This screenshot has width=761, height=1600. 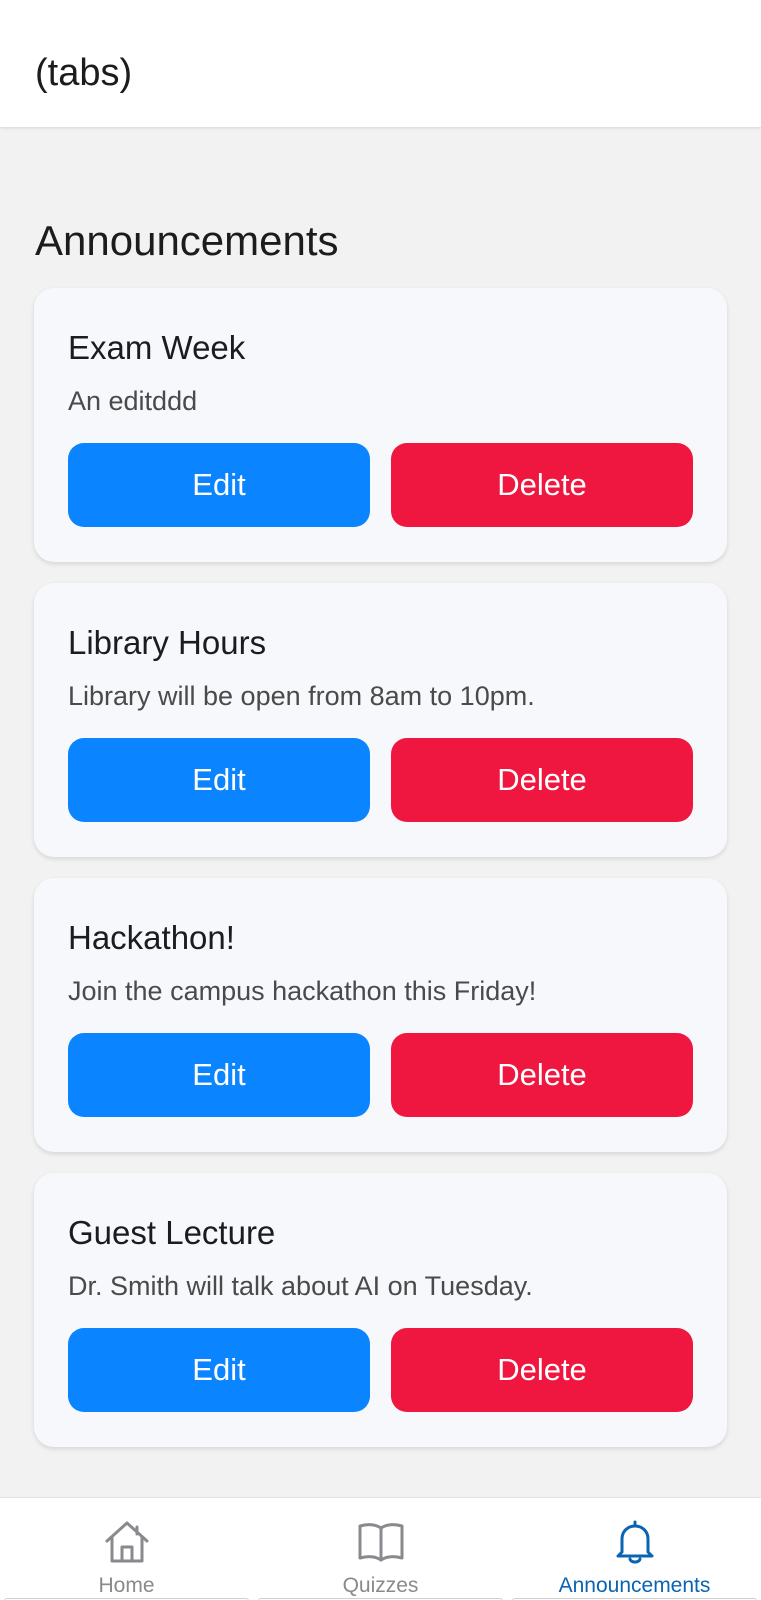 What do you see at coordinates (172, 1232) in the screenshot?
I see `announcement-title: Guest Lecture` at bounding box center [172, 1232].